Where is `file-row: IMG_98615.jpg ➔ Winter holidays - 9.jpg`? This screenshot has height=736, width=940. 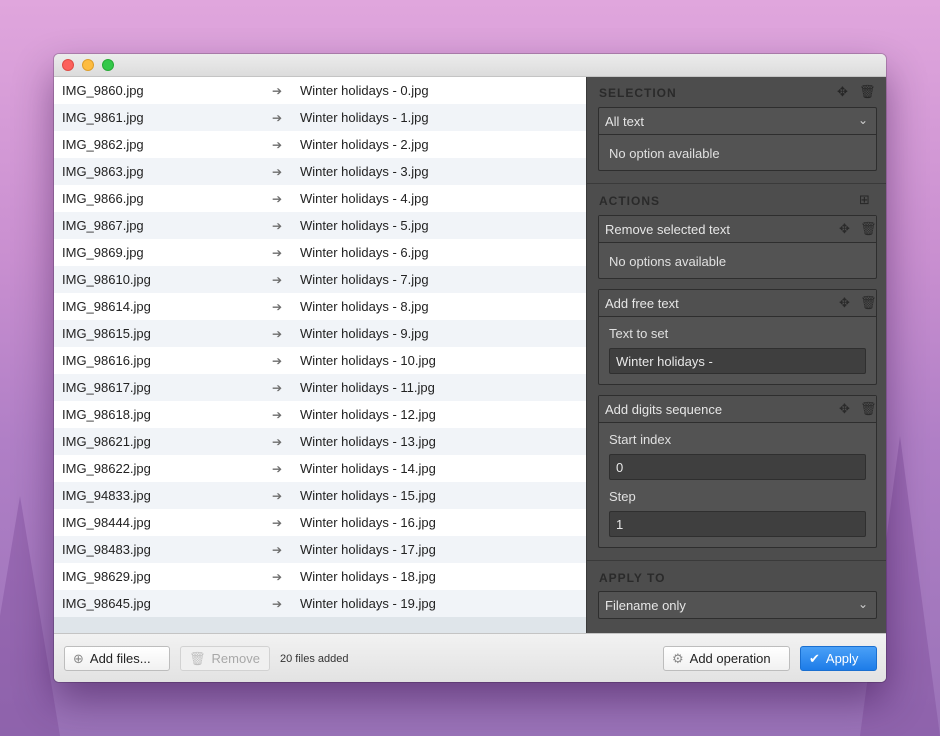
file-row: IMG_98615.jpg ➔ Winter holidays - 9.jpg is located at coordinates (320, 333).